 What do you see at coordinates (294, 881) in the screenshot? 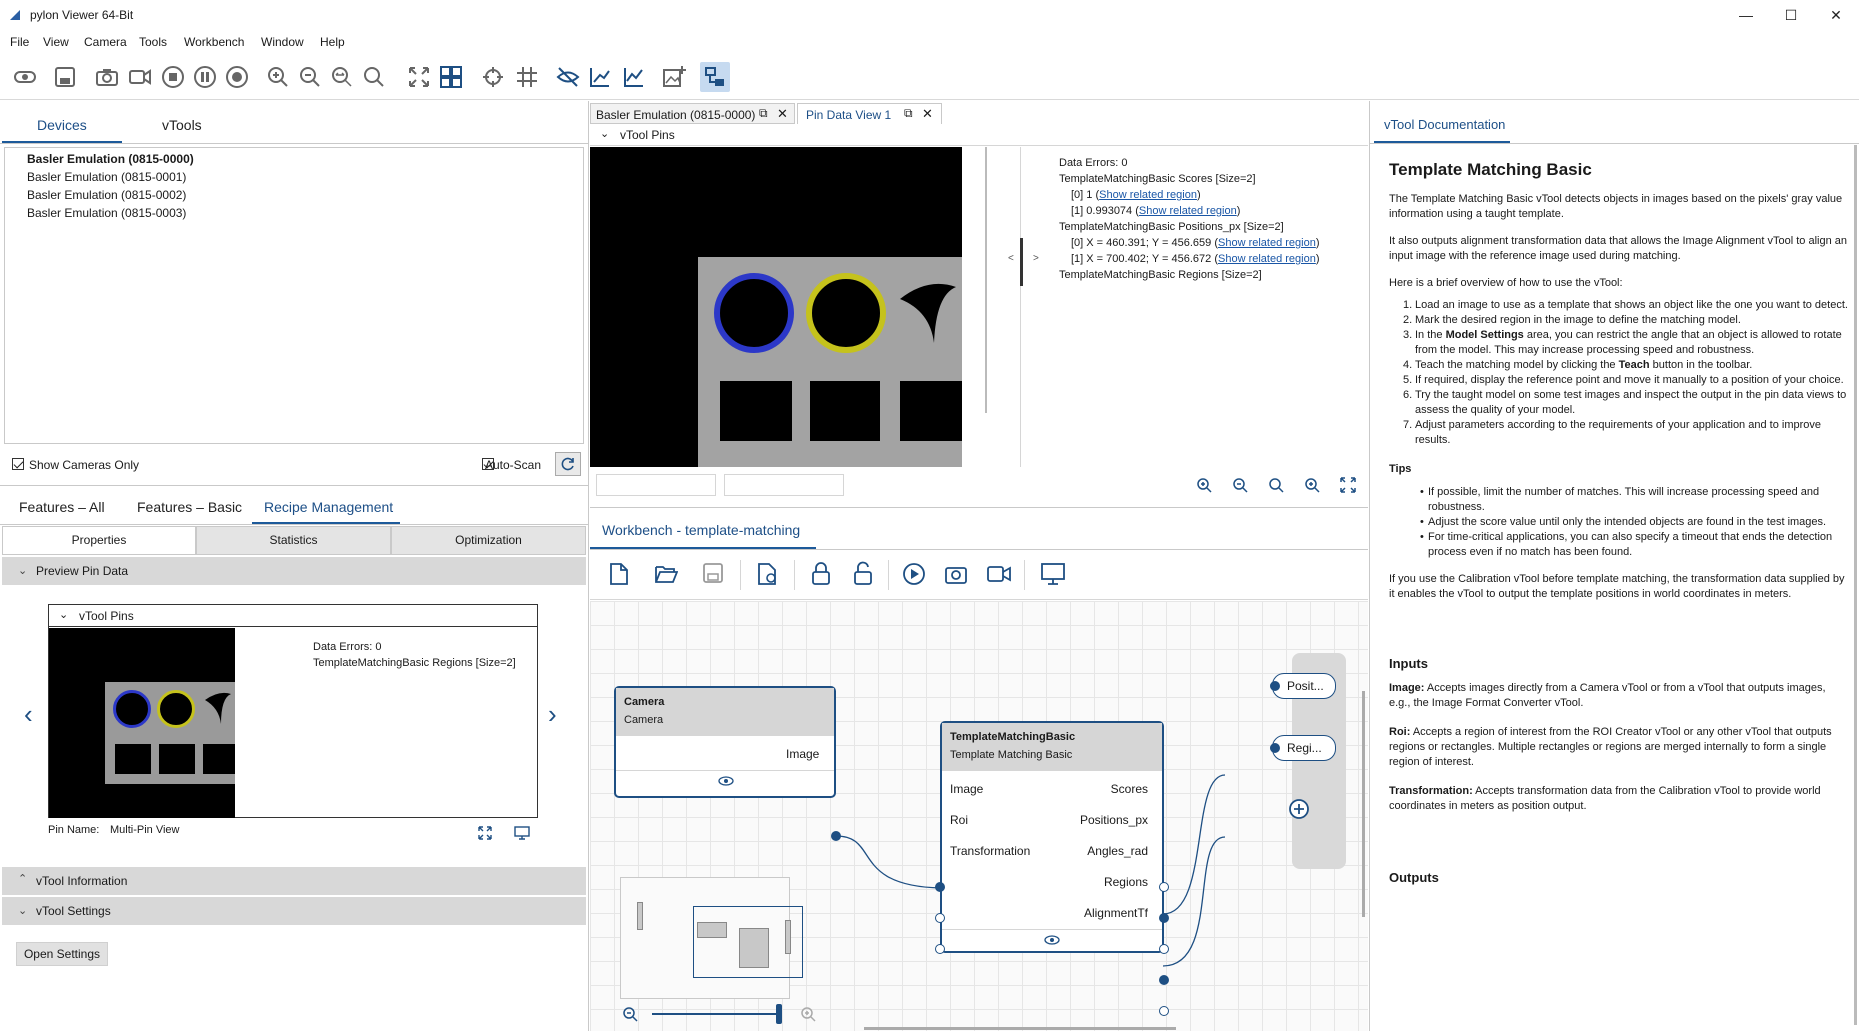
I see `vtool-information-header: ⌃ vTool Information` at bounding box center [294, 881].